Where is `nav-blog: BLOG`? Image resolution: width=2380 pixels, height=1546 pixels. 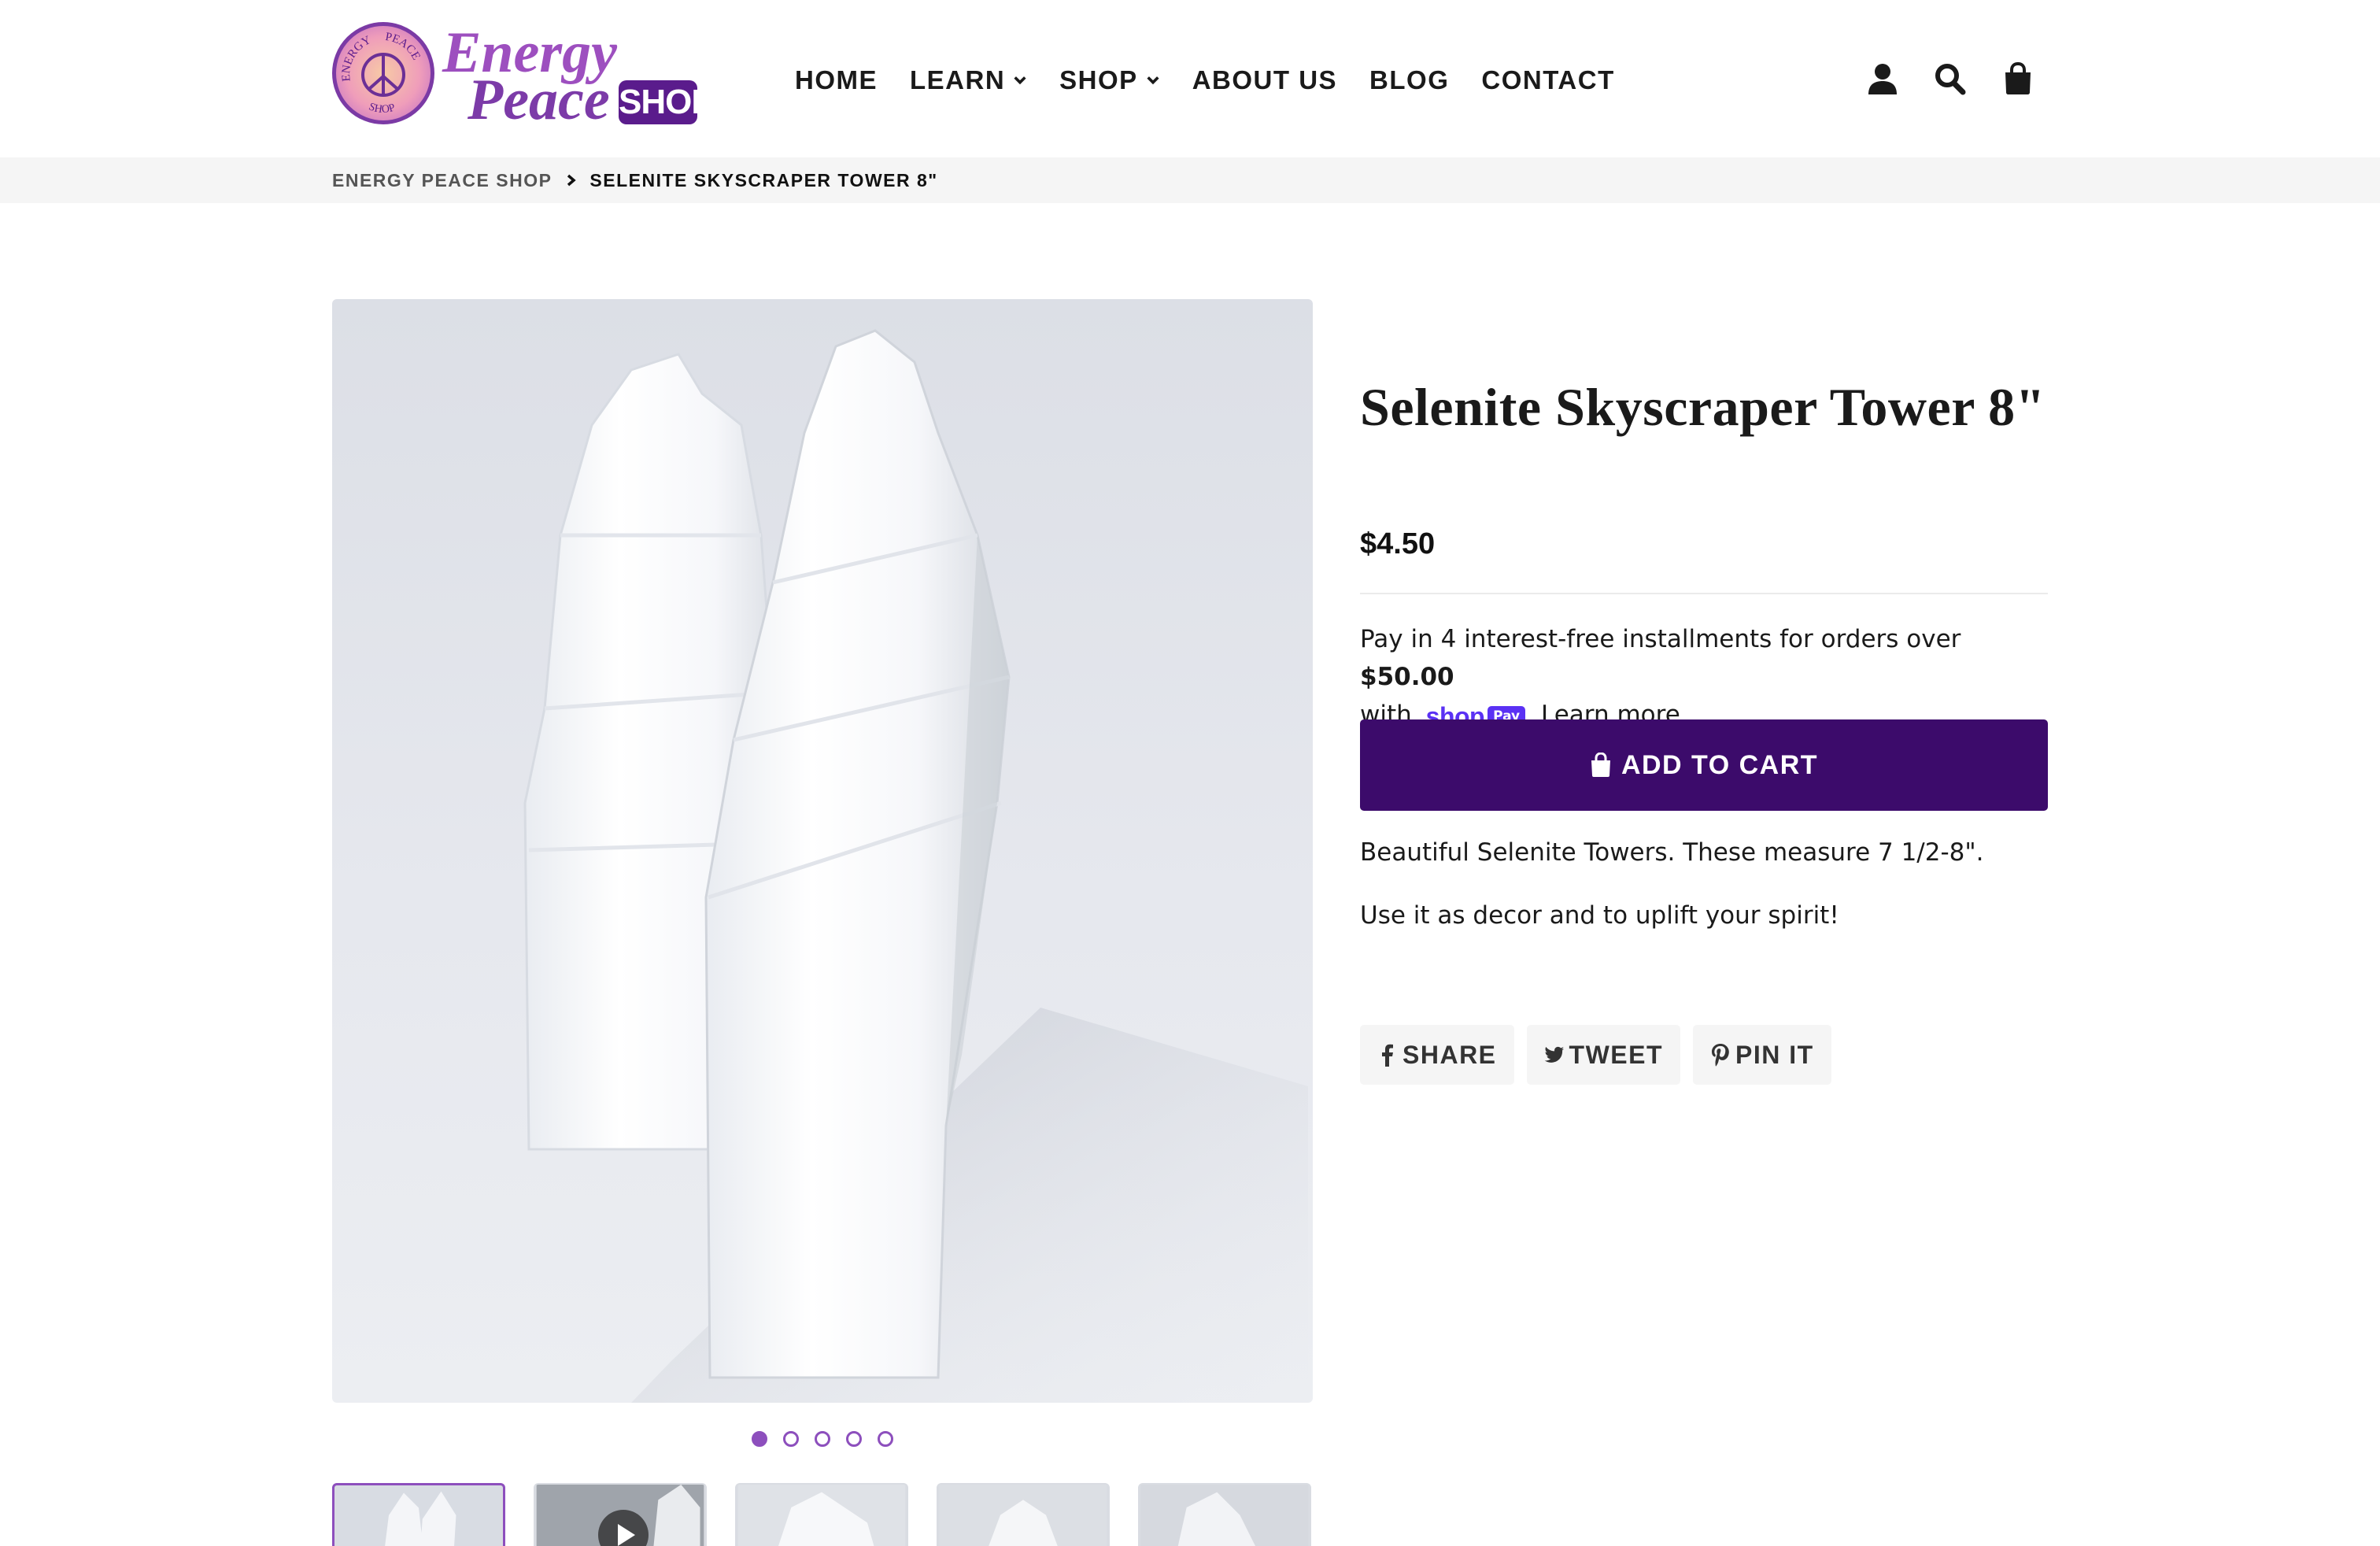 nav-blog: BLOG is located at coordinates (1409, 80).